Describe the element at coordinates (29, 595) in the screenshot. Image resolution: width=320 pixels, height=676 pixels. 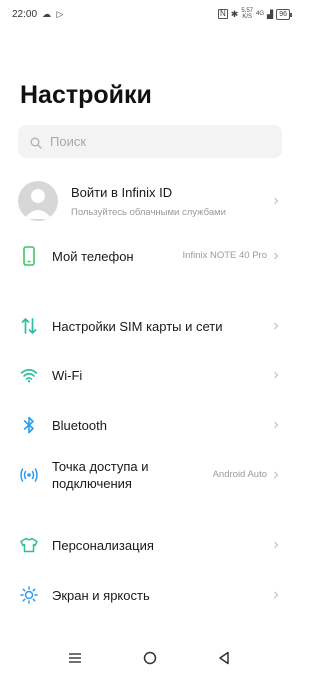
I see `brightness-icon` at that location.